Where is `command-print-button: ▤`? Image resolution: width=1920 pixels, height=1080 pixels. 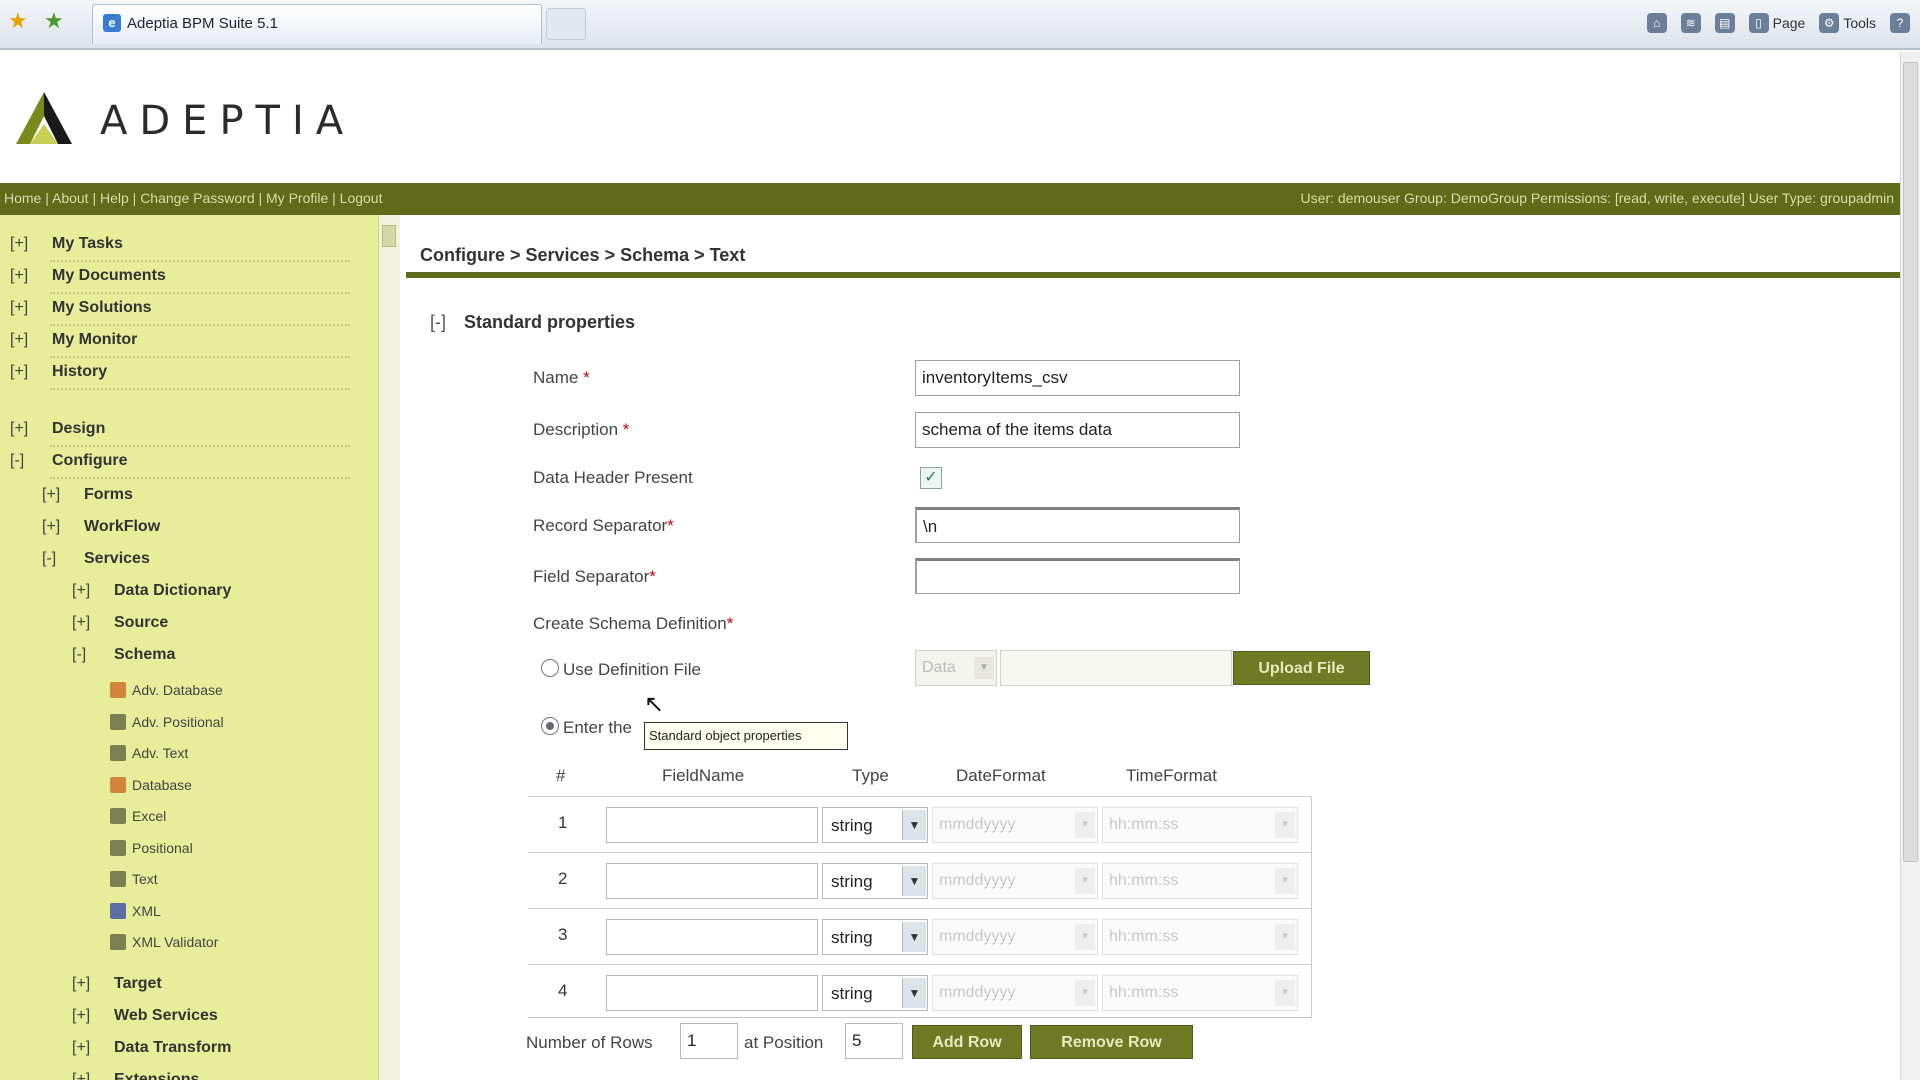
command-print-button: ▤ is located at coordinates (1724, 23).